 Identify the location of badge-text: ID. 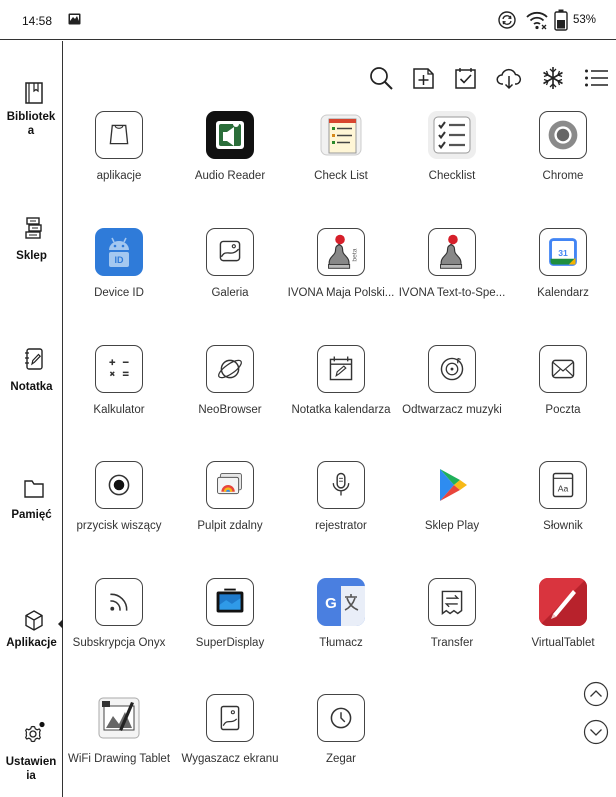
(120, 260).